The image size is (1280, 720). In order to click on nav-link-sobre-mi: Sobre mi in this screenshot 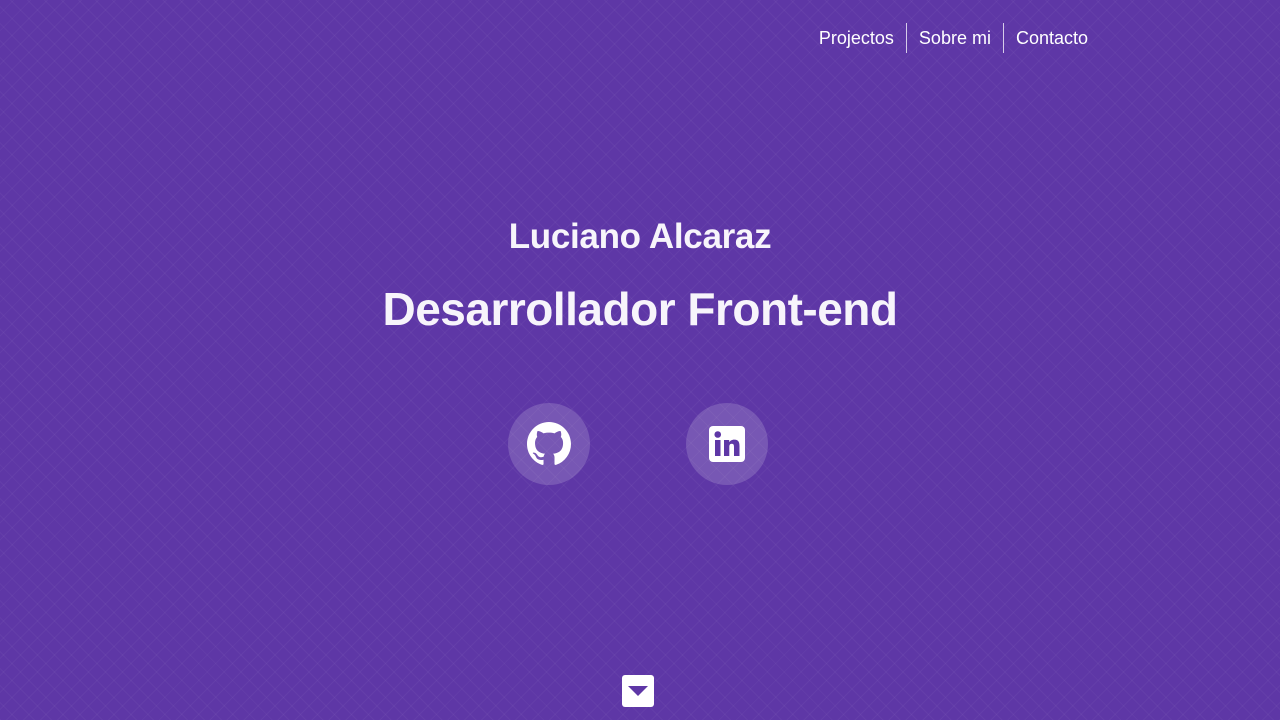, I will do `click(954, 38)`.